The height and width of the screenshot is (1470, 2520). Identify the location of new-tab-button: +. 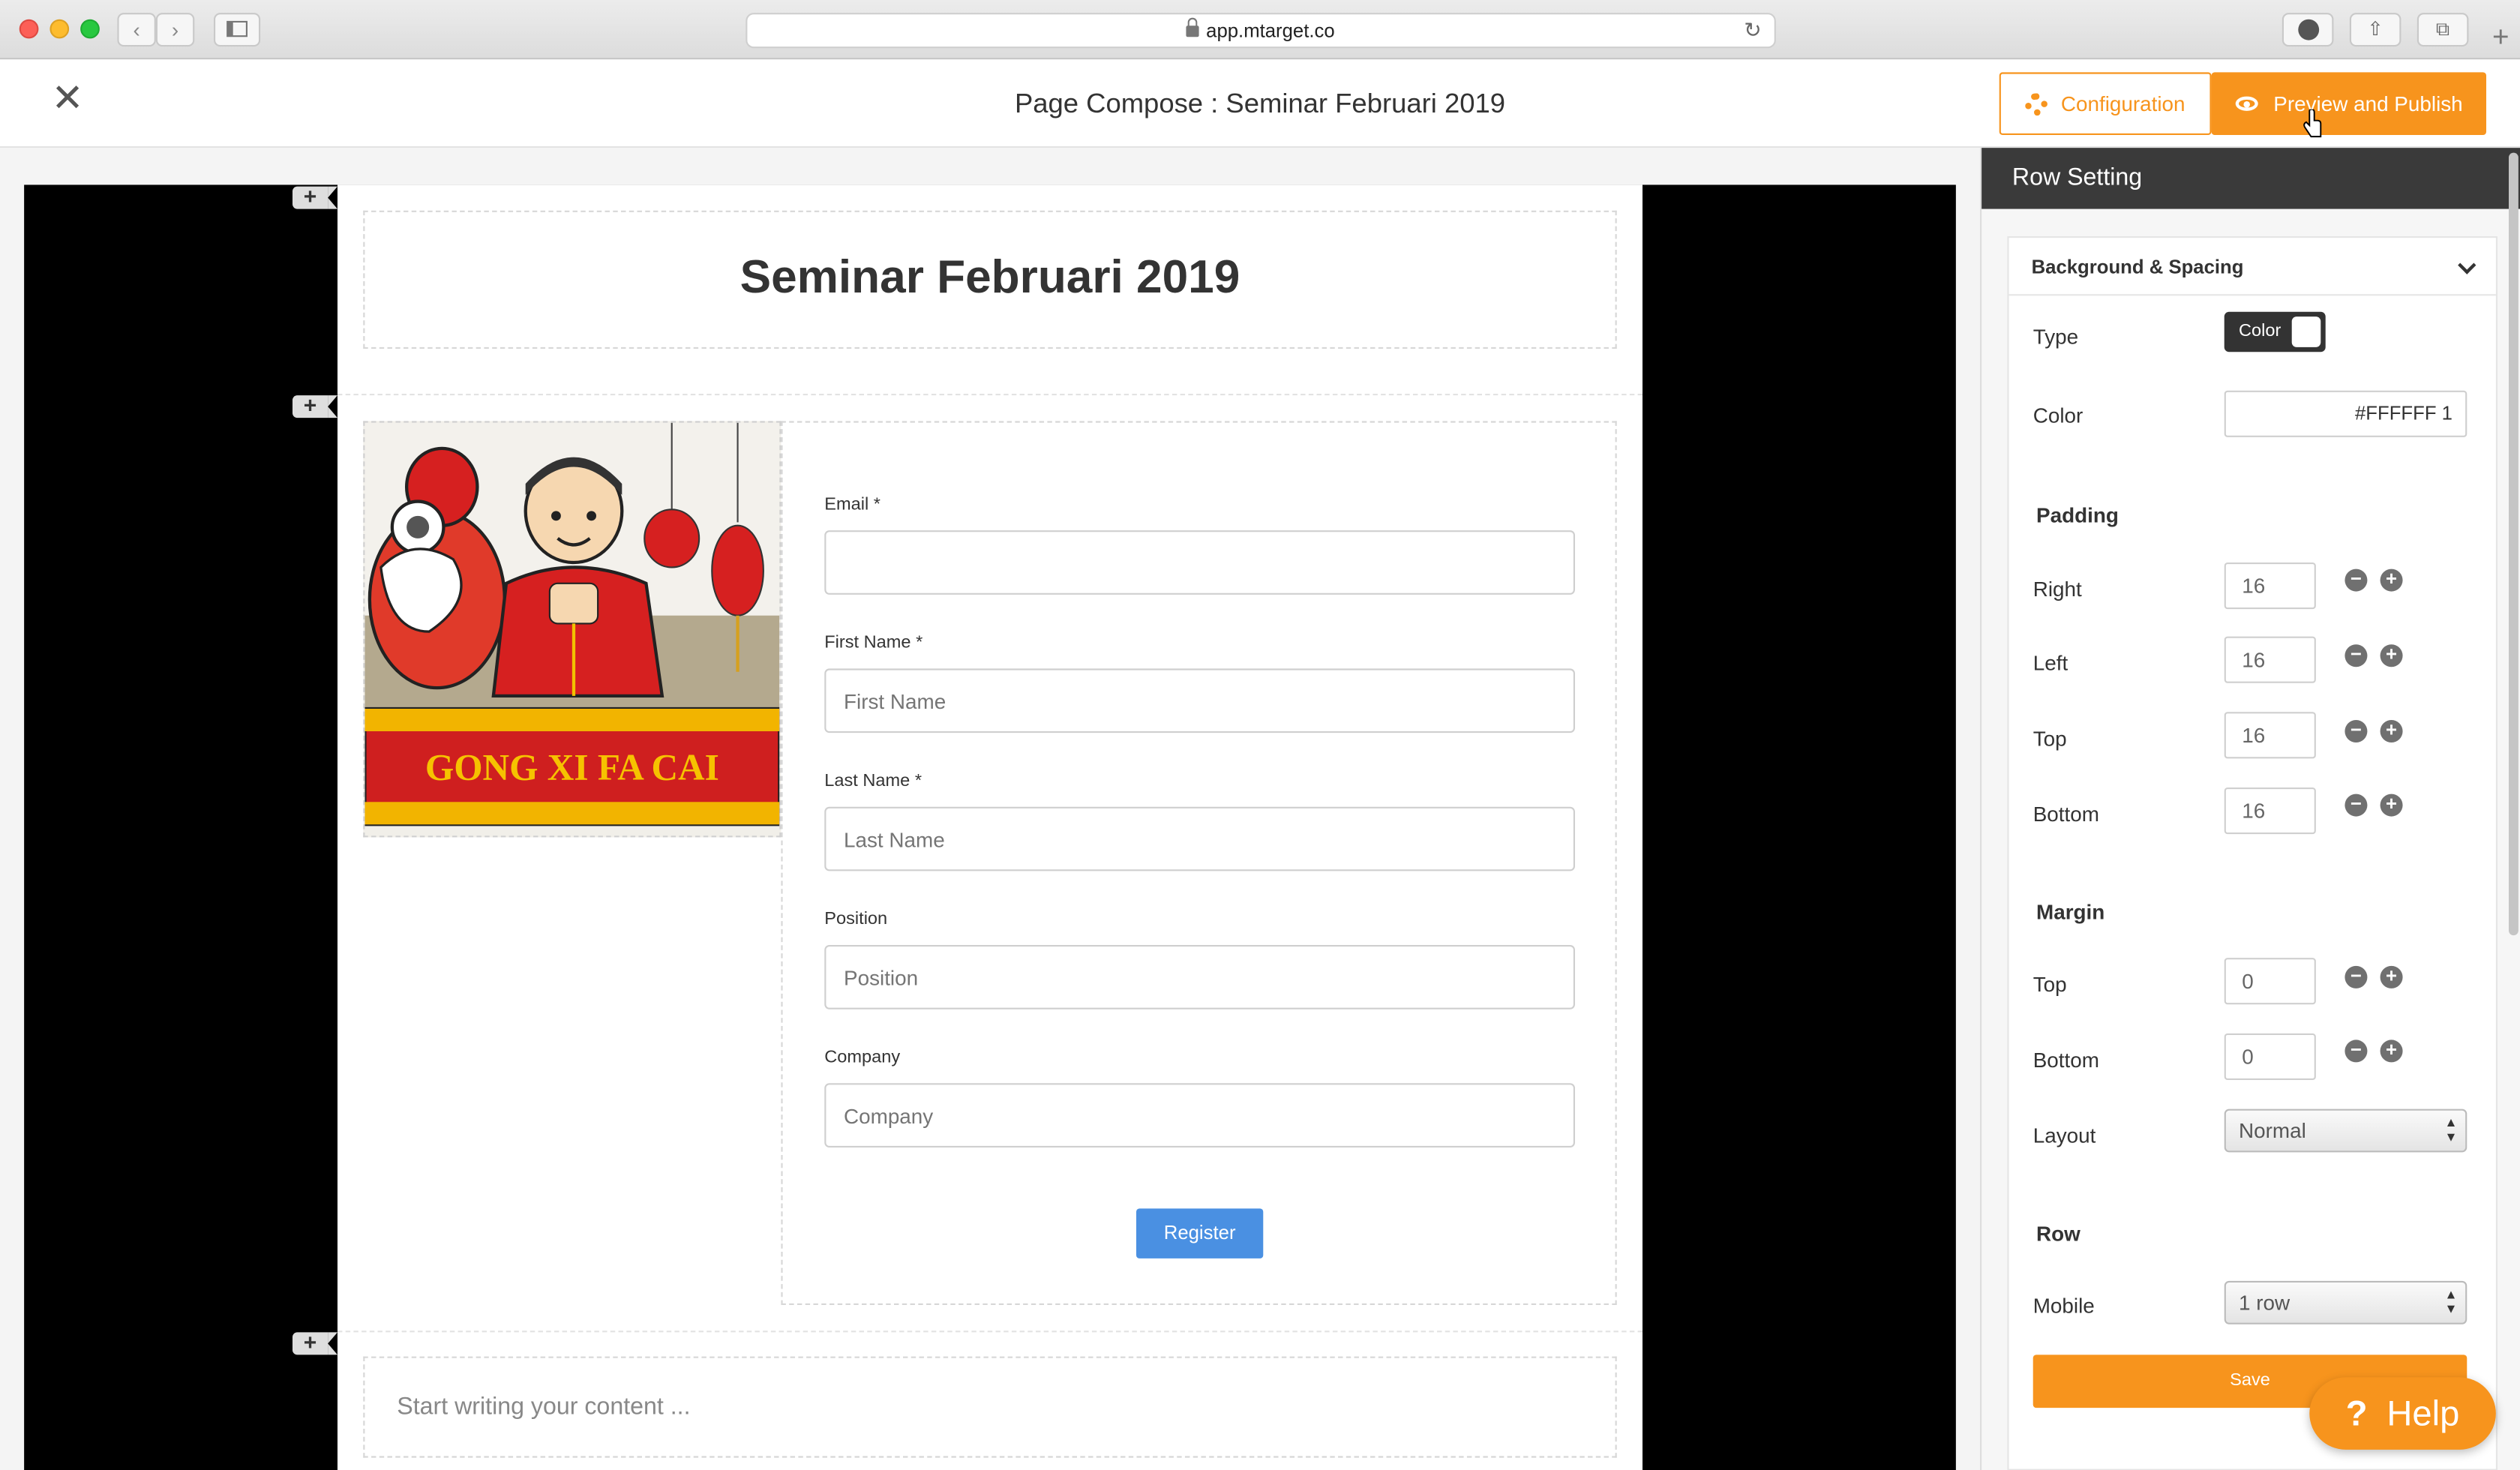
(2501, 37).